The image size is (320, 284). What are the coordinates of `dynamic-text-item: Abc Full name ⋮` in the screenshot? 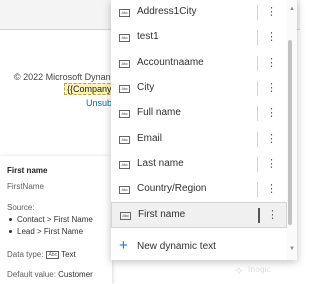 It's located at (199, 114).